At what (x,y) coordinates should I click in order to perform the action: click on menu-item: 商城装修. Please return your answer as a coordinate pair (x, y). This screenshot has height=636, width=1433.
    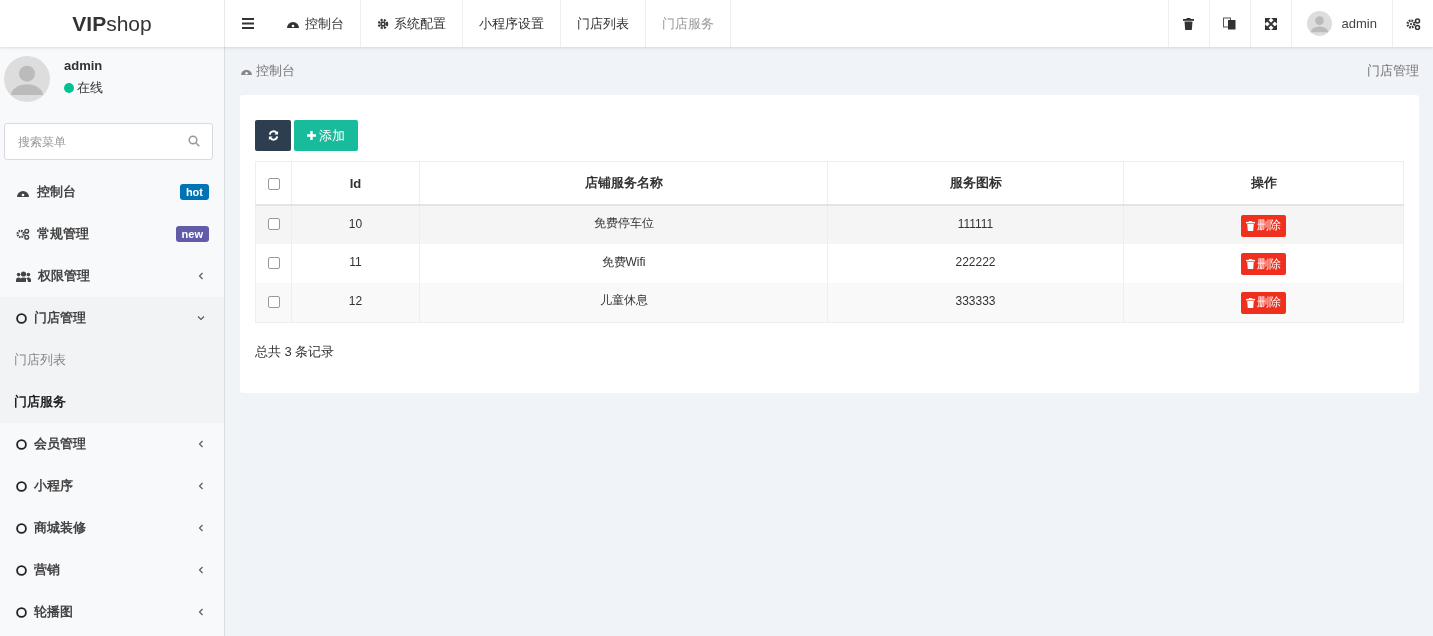
    Looking at the image, I should click on (112, 528).